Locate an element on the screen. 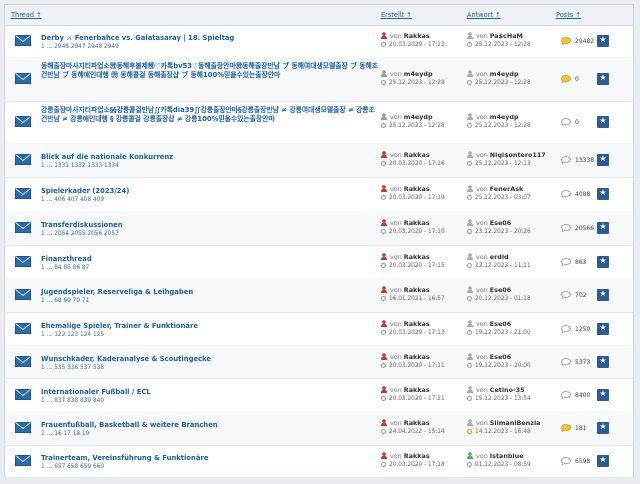 The height and width of the screenshot is (484, 640). page-link: 659 is located at coordinates (85, 467).